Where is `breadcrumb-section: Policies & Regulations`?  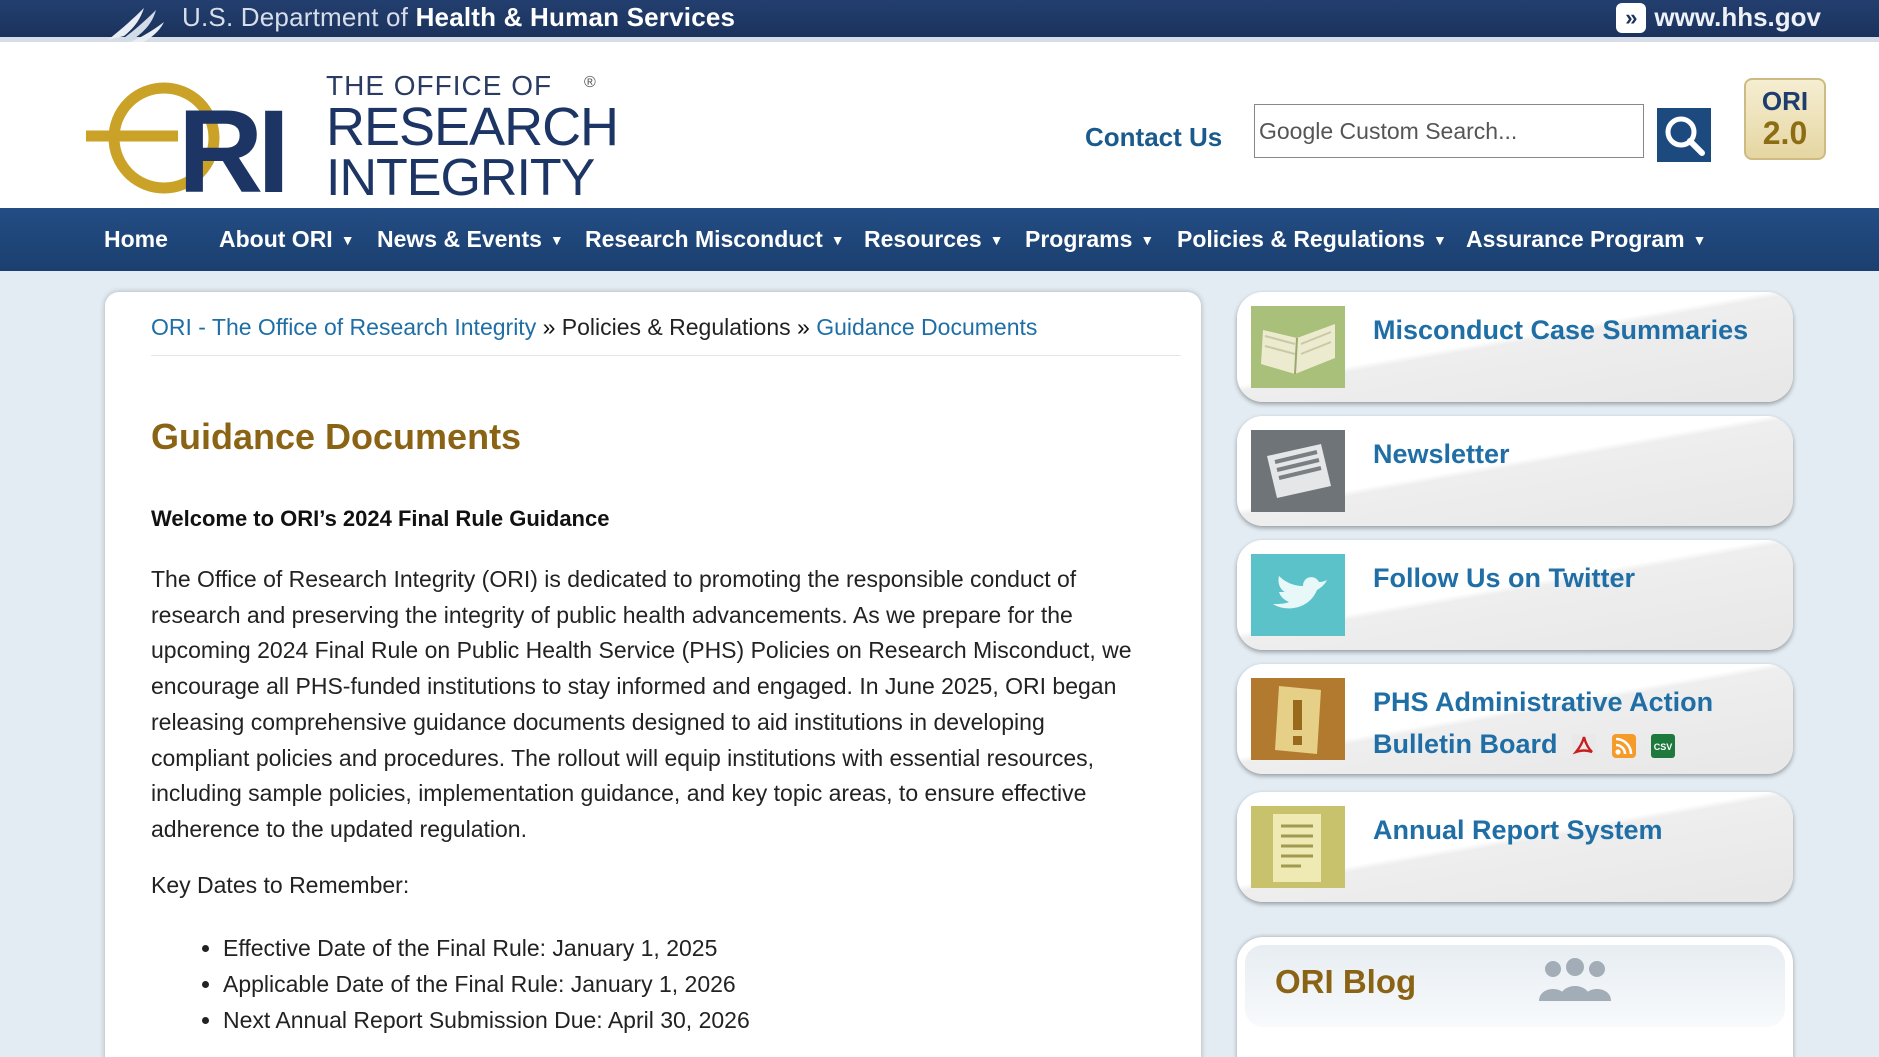
breadcrumb-section: Policies & Regulations is located at coordinates (676, 327).